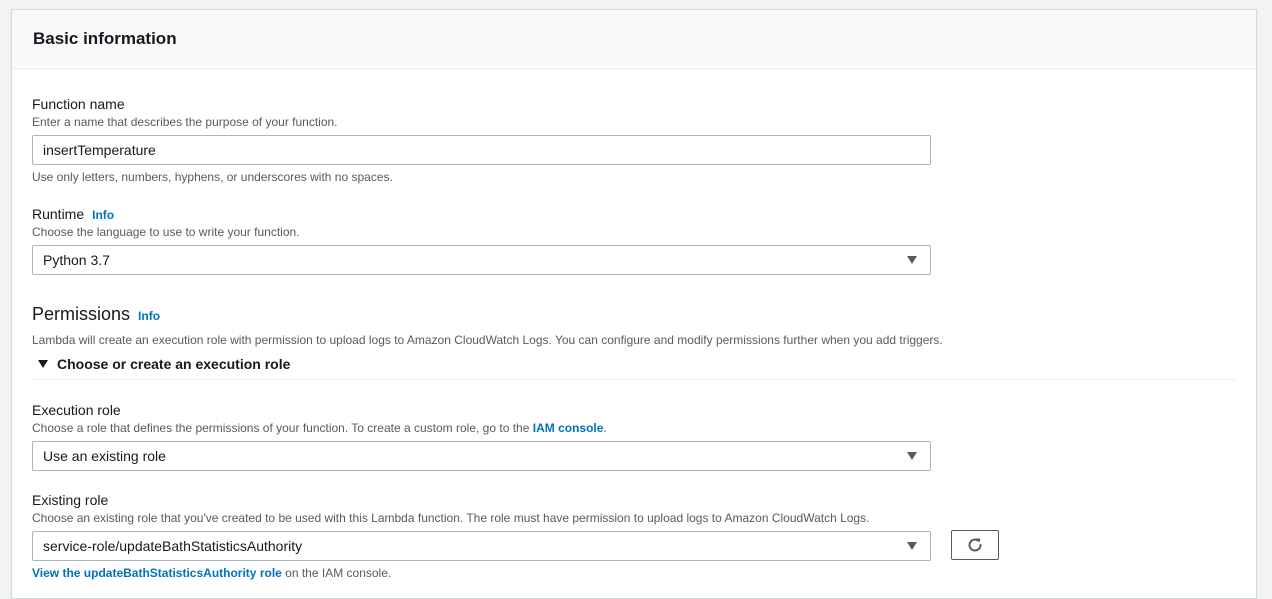  Describe the element at coordinates (481, 456) in the screenshot. I see `execution-role-select: Use an existing role` at that location.